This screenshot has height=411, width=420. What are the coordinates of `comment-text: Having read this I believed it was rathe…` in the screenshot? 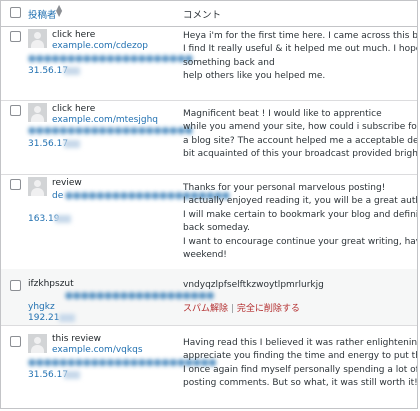 It's located at (300, 363).